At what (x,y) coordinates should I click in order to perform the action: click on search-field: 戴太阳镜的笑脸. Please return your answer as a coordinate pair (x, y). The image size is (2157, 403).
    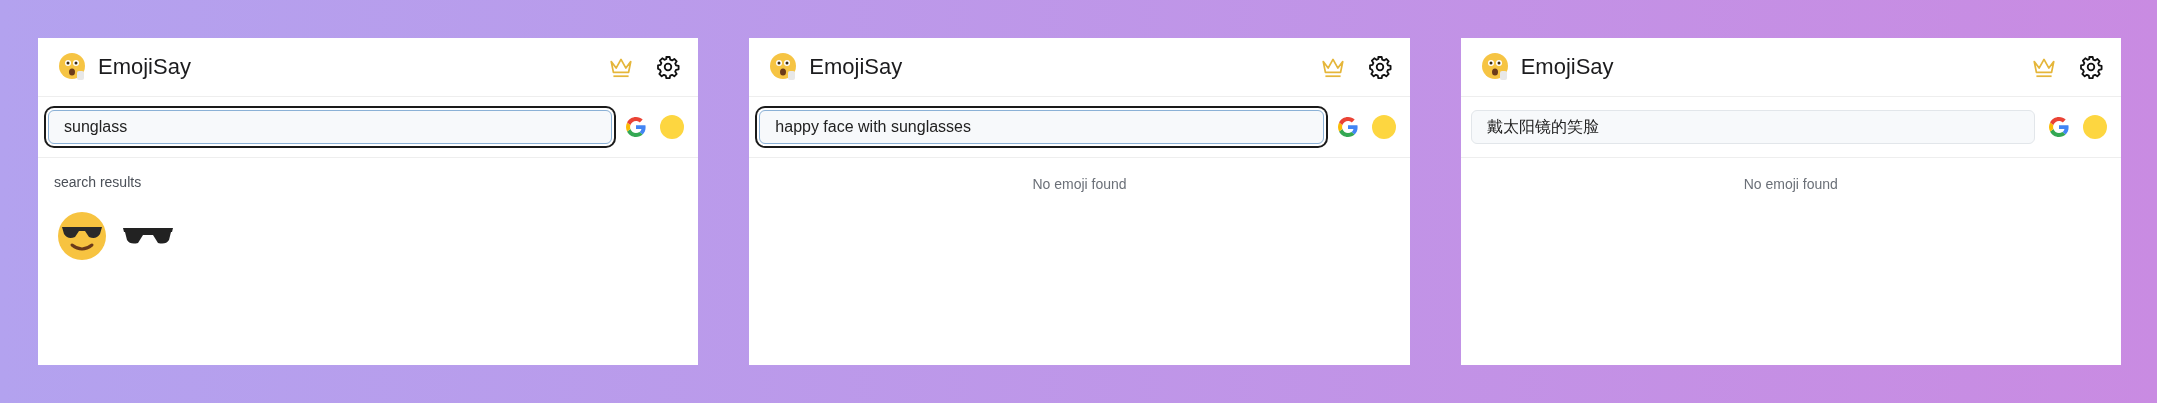
    Looking at the image, I should click on (1752, 127).